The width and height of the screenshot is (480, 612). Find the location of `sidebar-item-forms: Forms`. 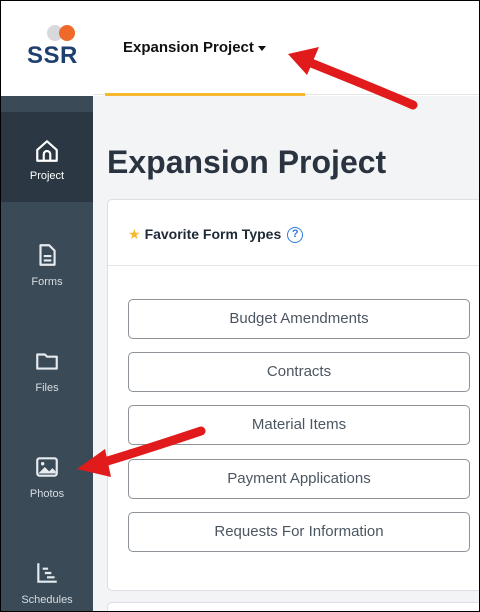

sidebar-item-forms: Forms is located at coordinates (47, 269).